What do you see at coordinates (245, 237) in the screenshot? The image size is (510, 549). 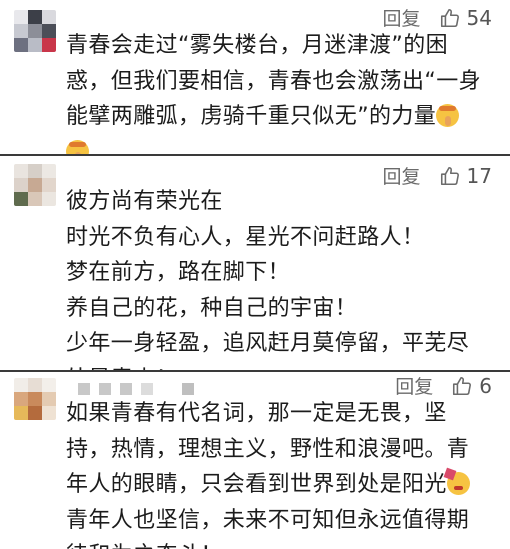 I see `comment-line: 时光不负有心人，星光不问赶路人！` at bounding box center [245, 237].